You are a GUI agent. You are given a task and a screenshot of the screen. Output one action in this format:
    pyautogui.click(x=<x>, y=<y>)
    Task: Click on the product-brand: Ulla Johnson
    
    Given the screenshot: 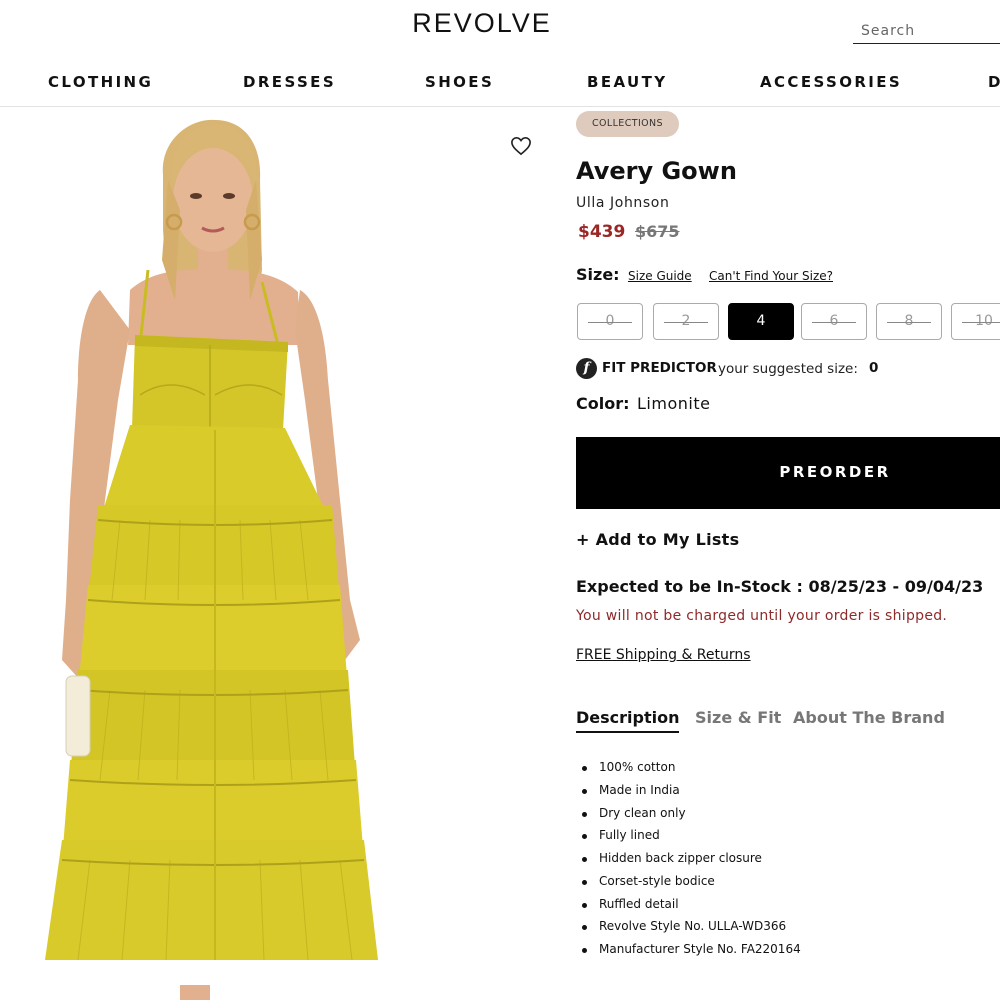 What is the action you would take?
    pyautogui.click(x=622, y=203)
    